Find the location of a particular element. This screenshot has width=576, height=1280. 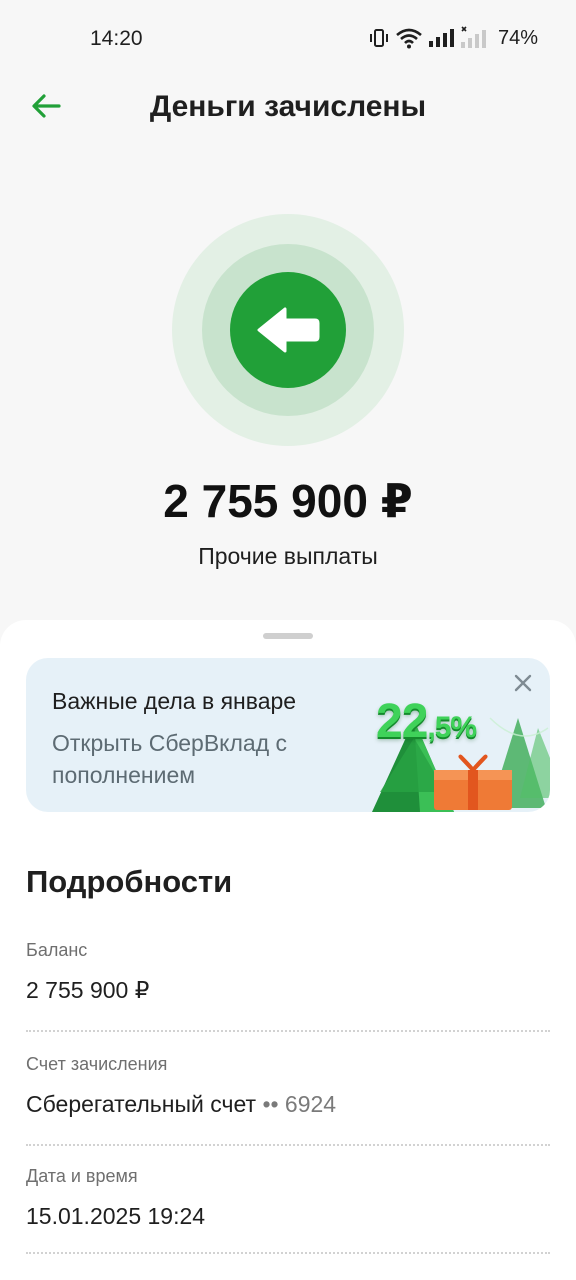

promo-rate-fraction: ,5% is located at coordinates (452, 727).